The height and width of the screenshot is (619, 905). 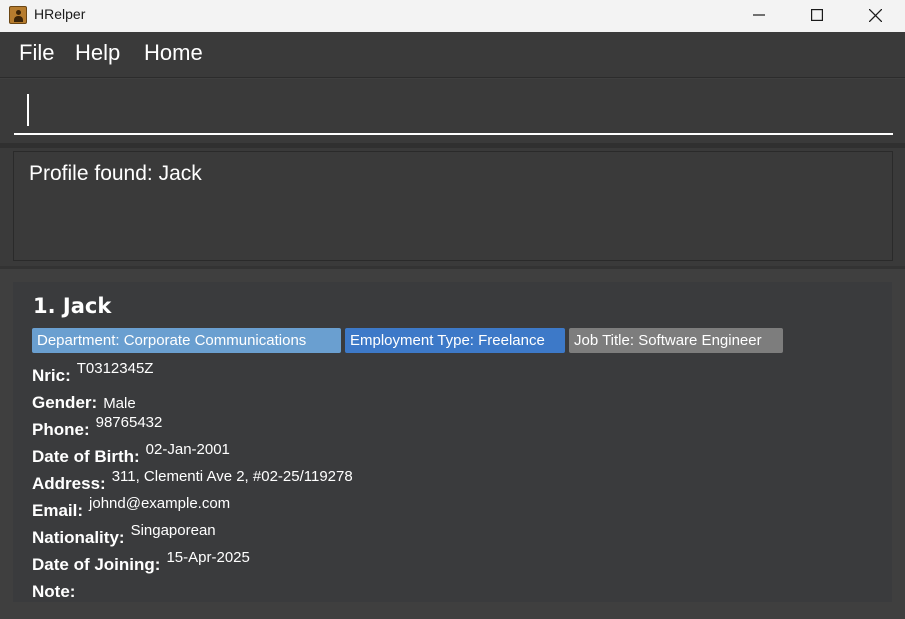 What do you see at coordinates (78, 537) in the screenshot?
I see `nationality-label: Nationality:` at bounding box center [78, 537].